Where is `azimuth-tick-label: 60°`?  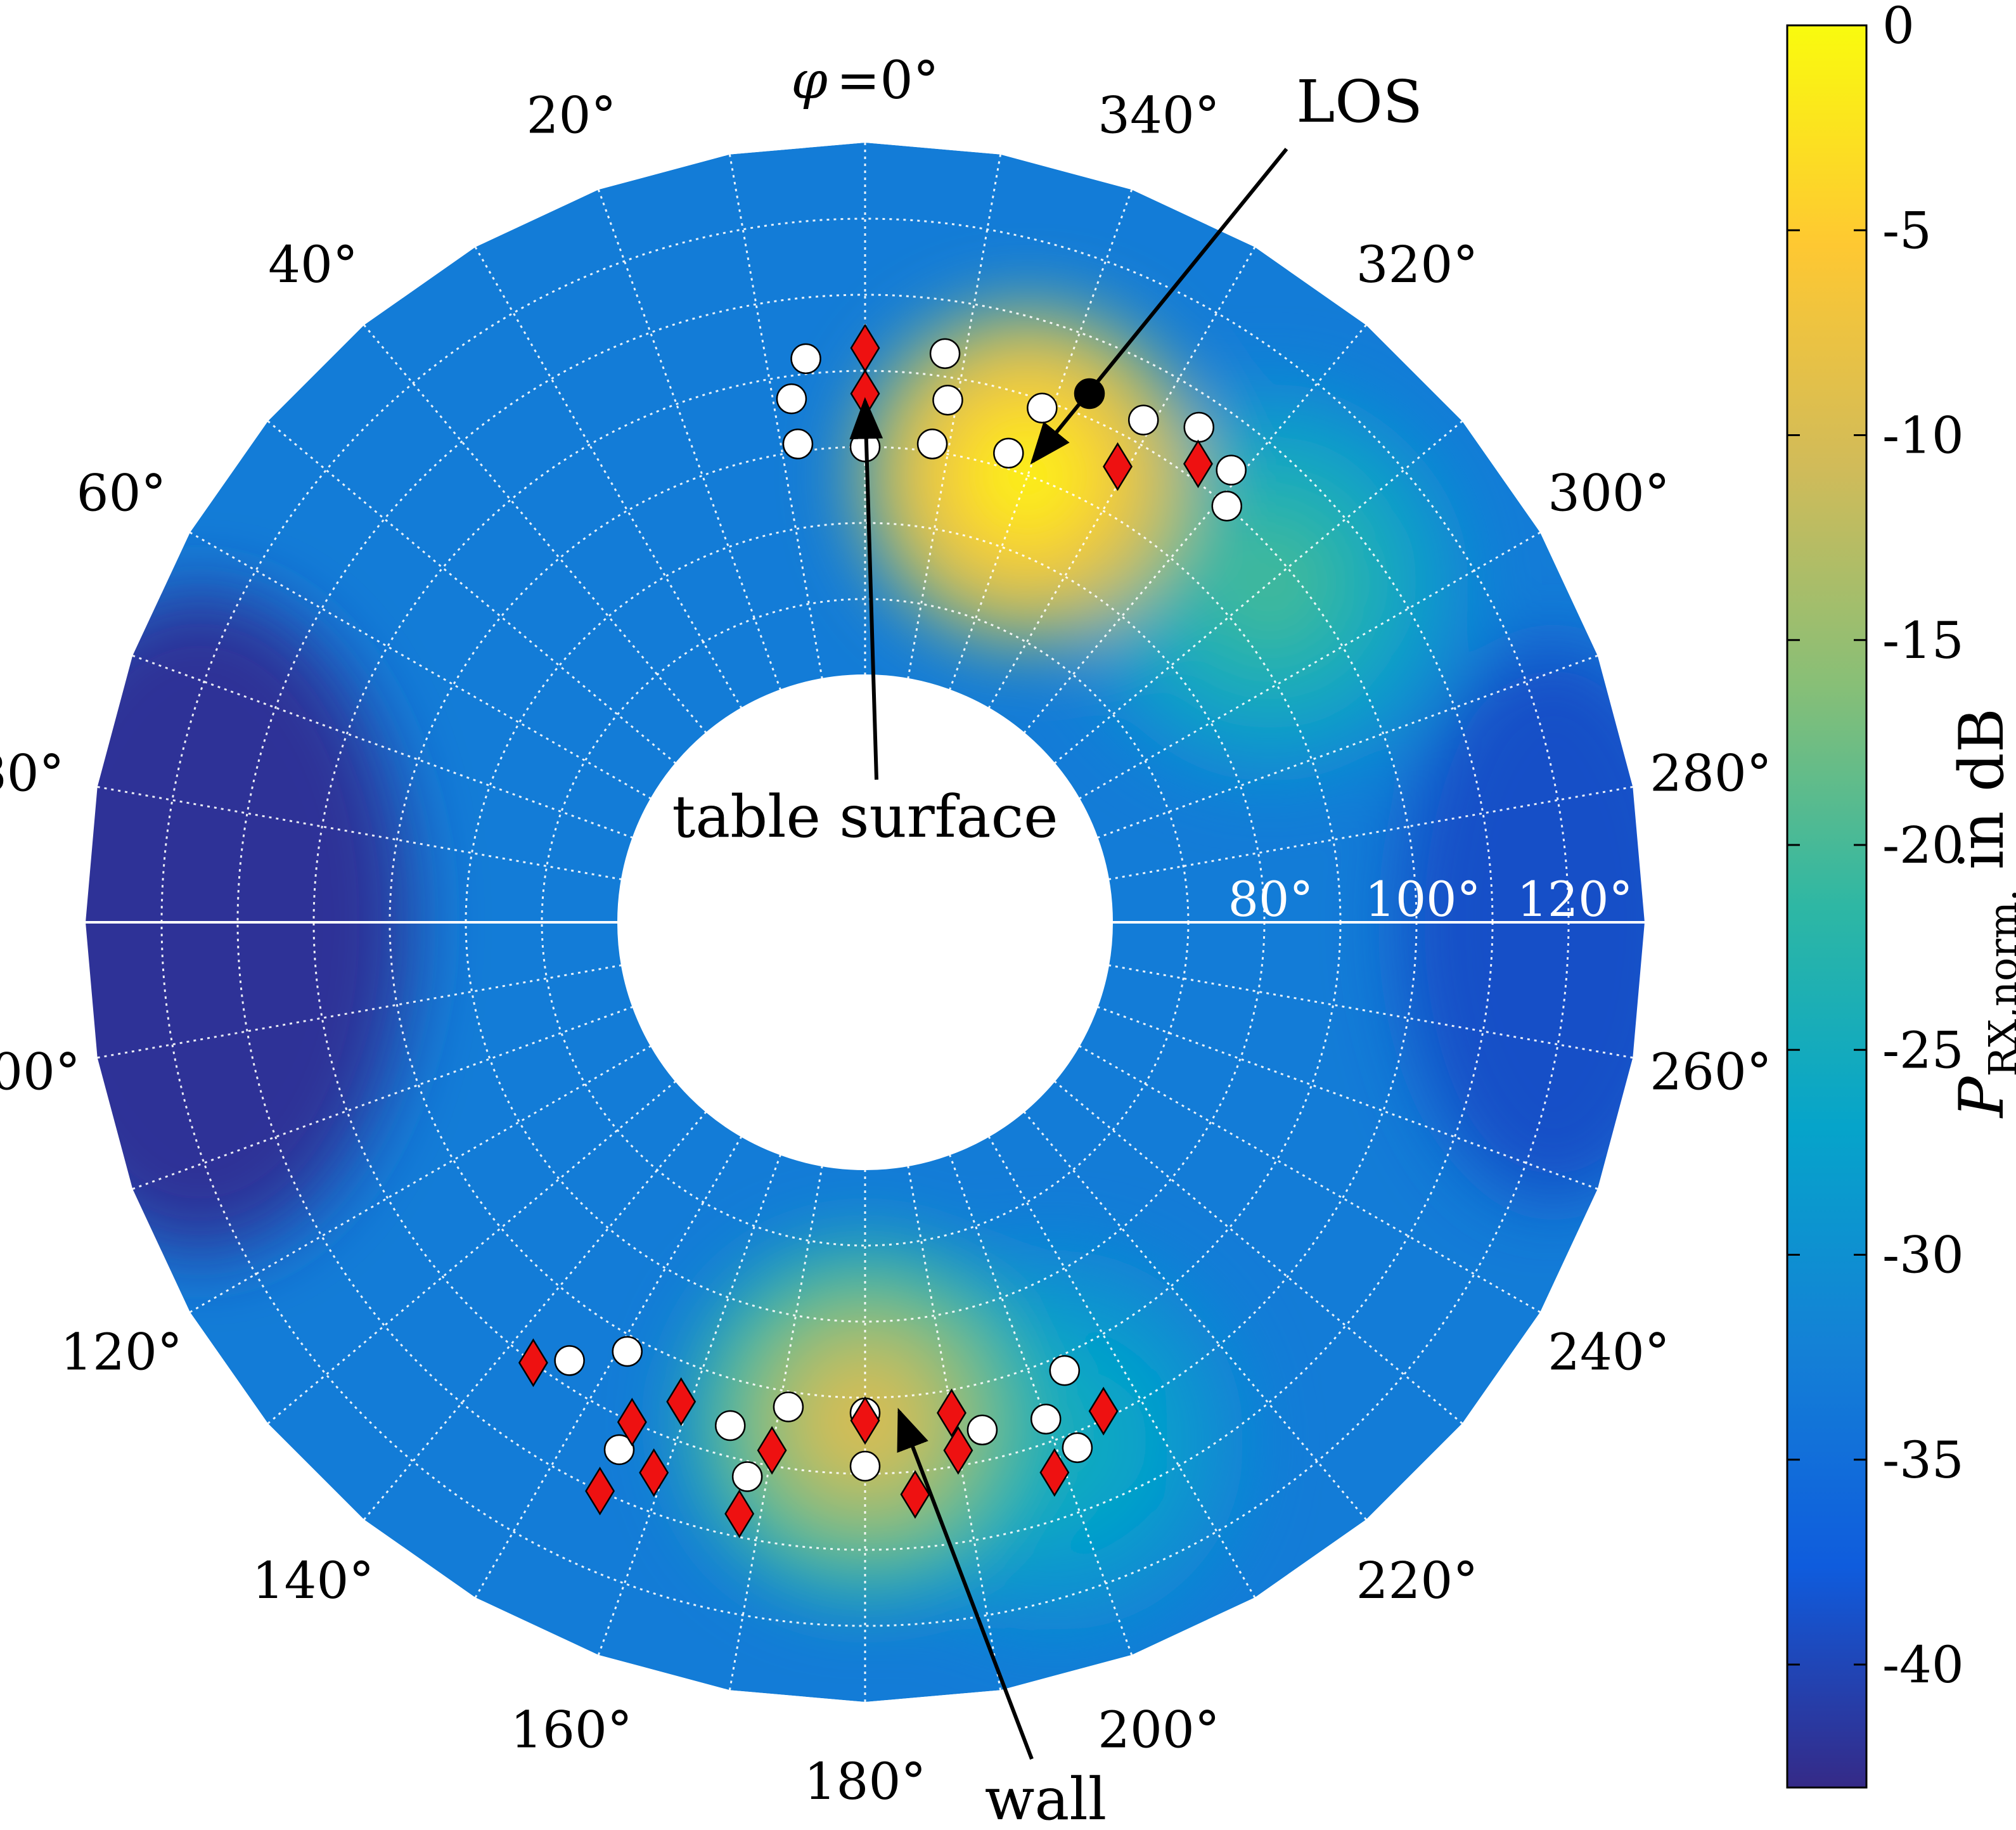 azimuth-tick-label: 60° is located at coordinates (122, 493).